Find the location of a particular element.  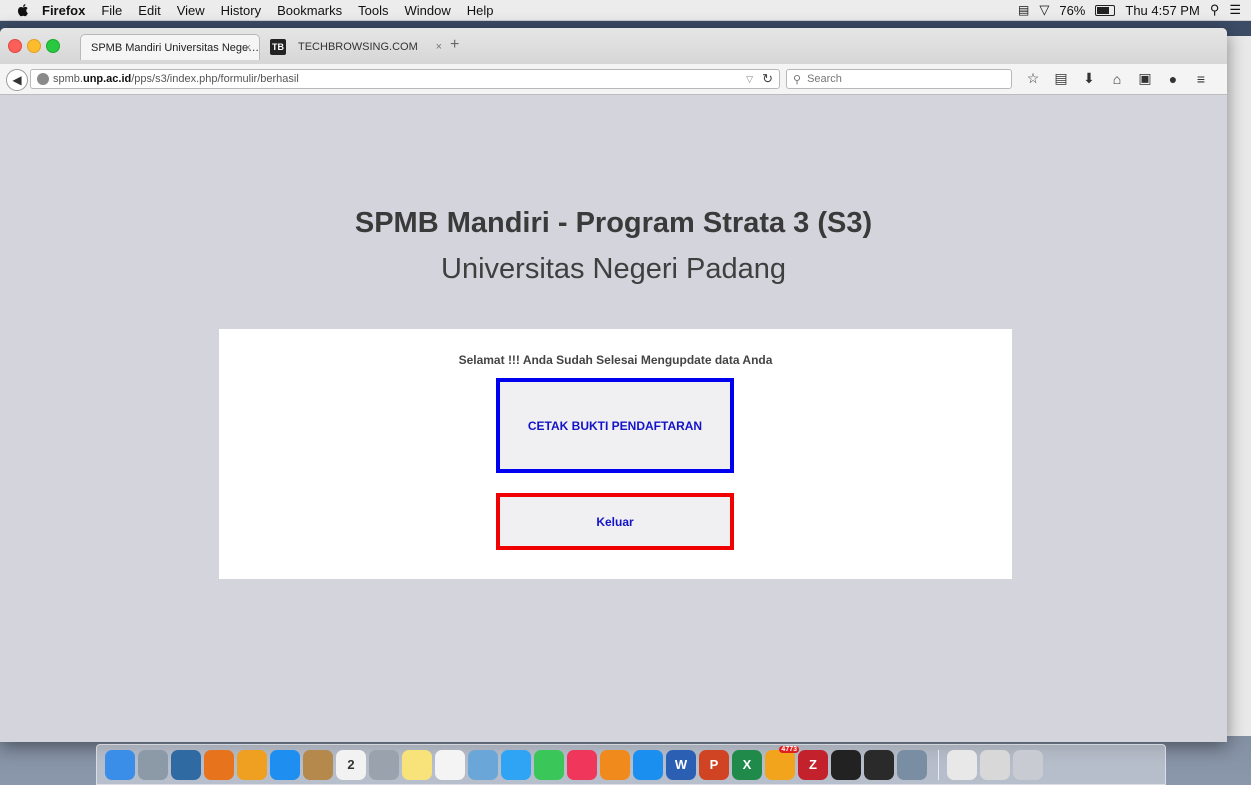

contacts-icon is located at coordinates (318, 764).